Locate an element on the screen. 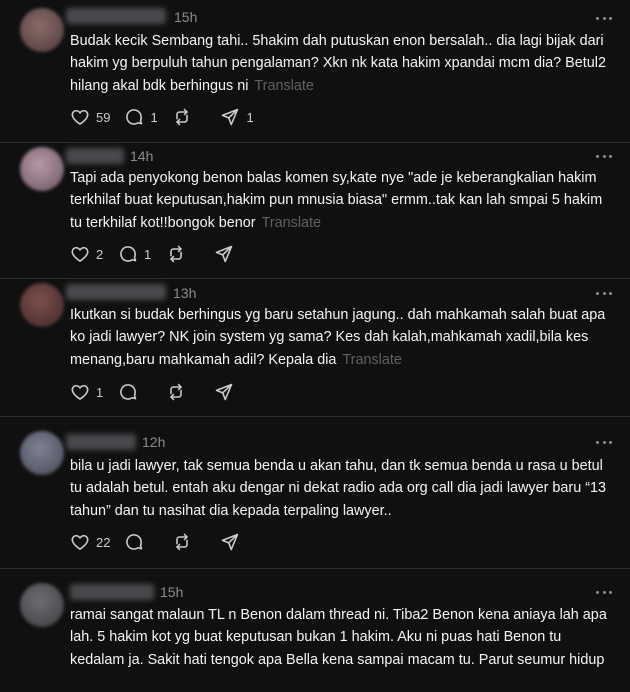 This screenshot has height=692, width=630. like-button: 1 is located at coordinates (87, 392).